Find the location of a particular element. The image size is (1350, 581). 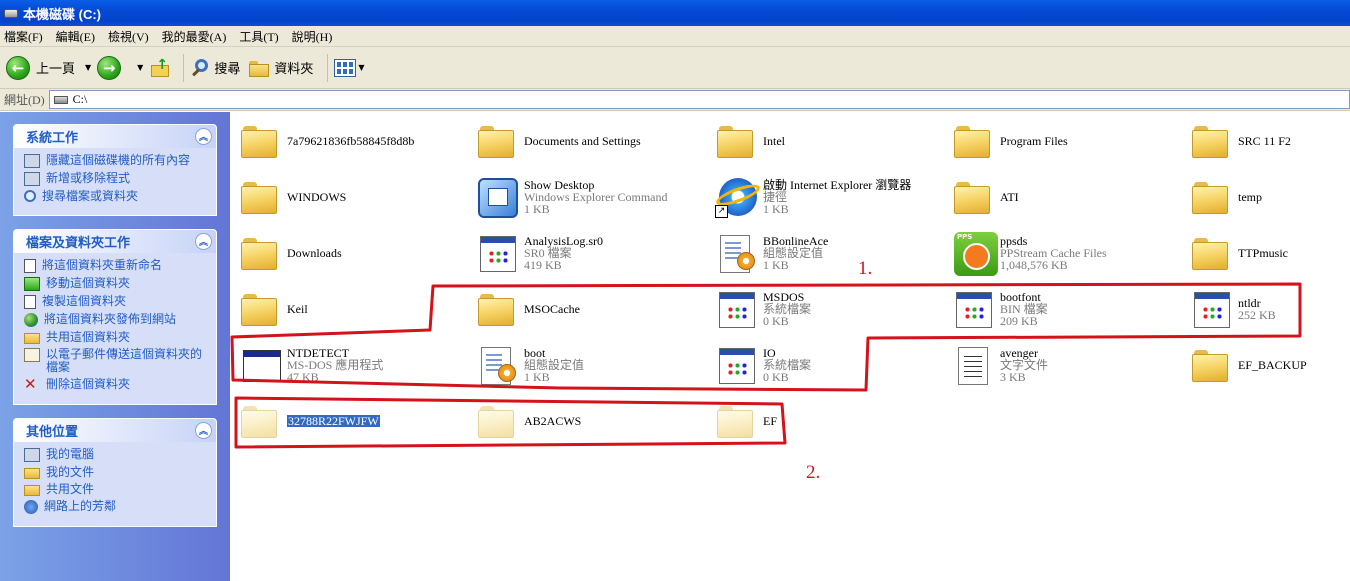

place-my-documents: 我的文件 is located at coordinates (116, 472).